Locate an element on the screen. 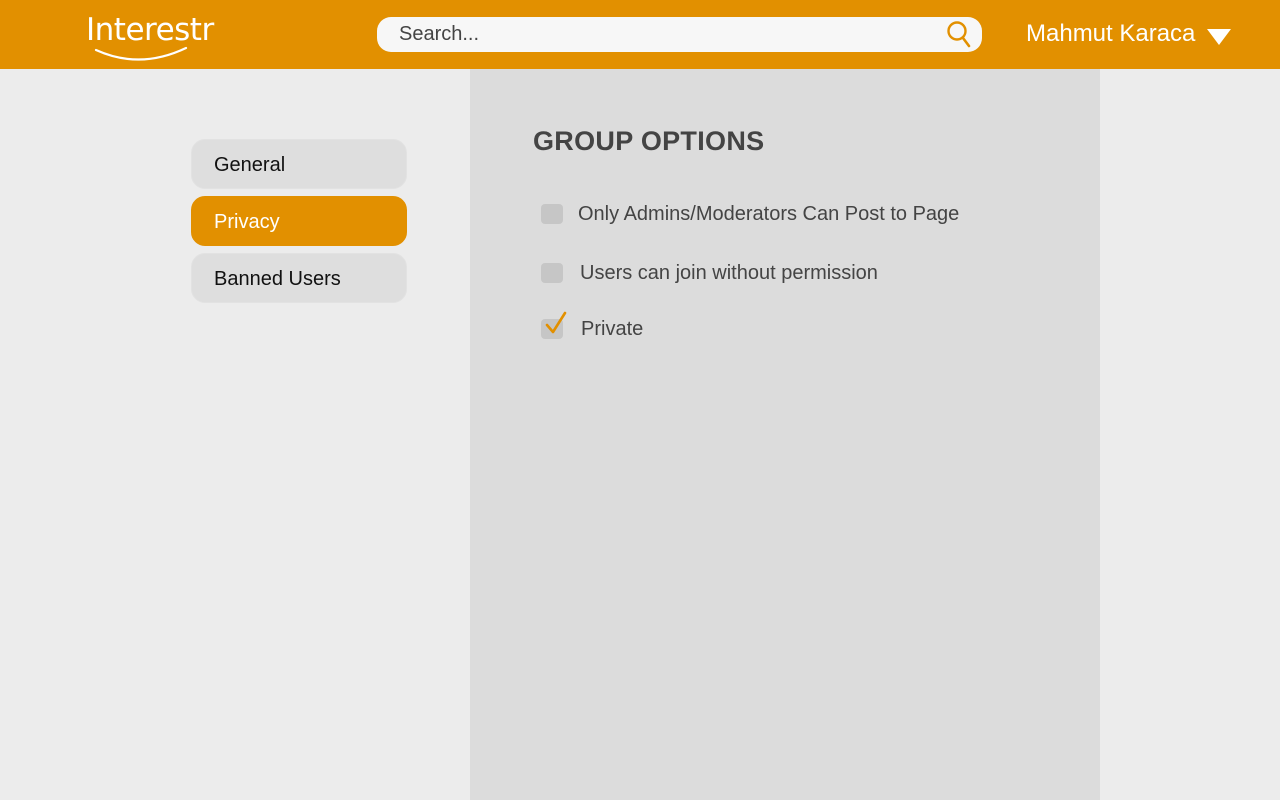  private-checkbox is located at coordinates (554, 325).